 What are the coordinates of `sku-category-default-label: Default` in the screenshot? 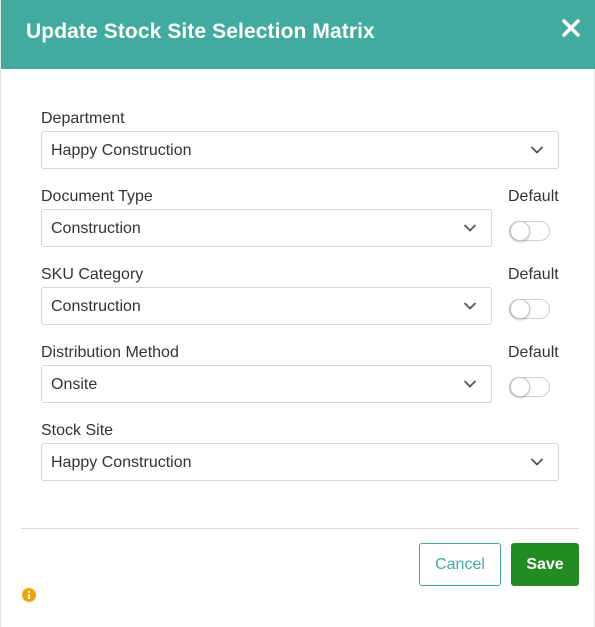 It's located at (533, 274).